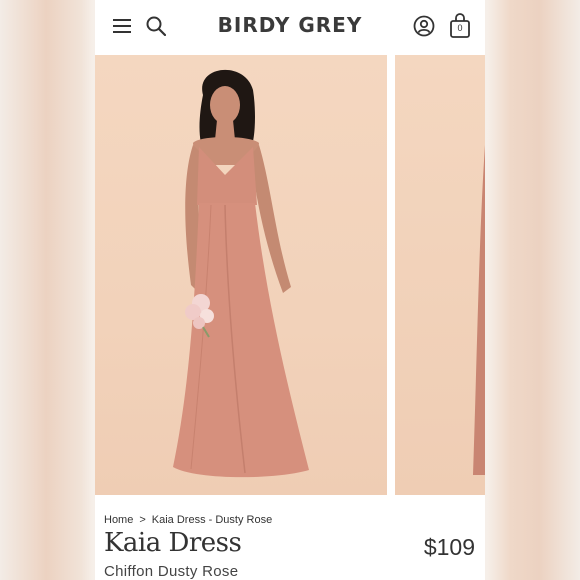  Describe the element at coordinates (118, 520) in the screenshot. I see `breadcrumb-home: Home` at that location.